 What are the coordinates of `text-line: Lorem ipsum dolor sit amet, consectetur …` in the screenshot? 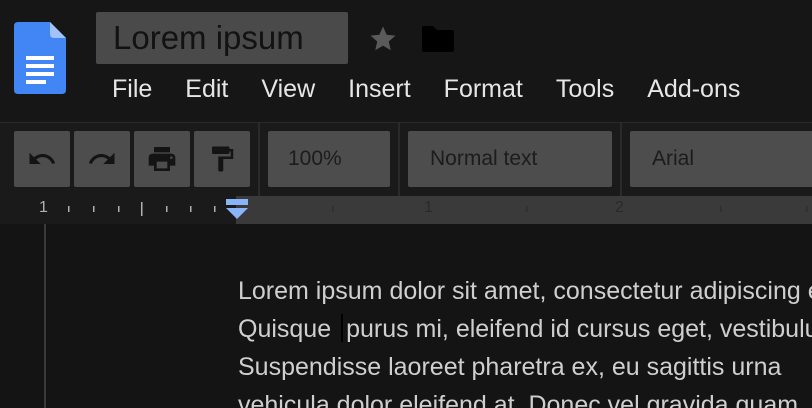 It's located at (525, 291).